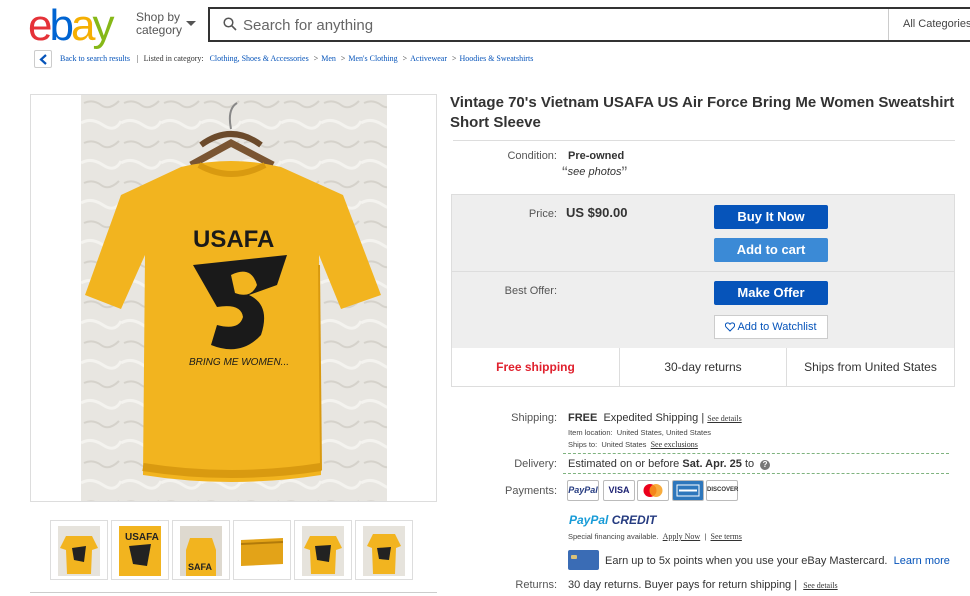  I want to click on see-terms-link: See terms, so click(726, 536).